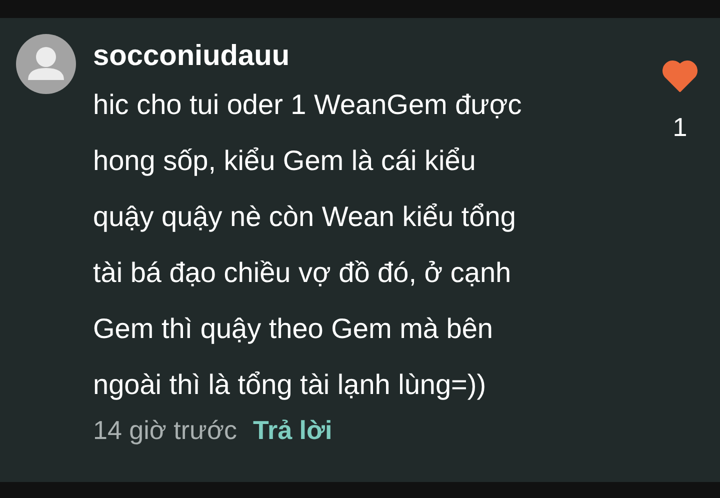 The image size is (720, 498). Describe the element at coordinates (680, 127) in the screenshot. I see `like-count: 1` at that location.